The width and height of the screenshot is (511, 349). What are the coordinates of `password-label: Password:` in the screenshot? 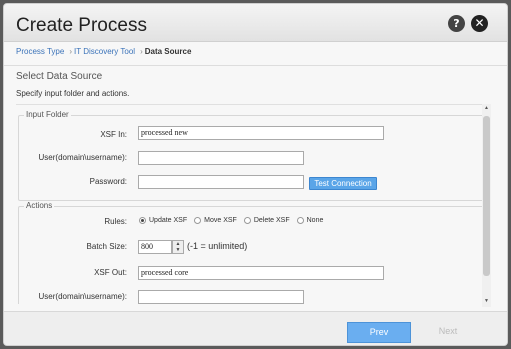 It's located at (108, 181).